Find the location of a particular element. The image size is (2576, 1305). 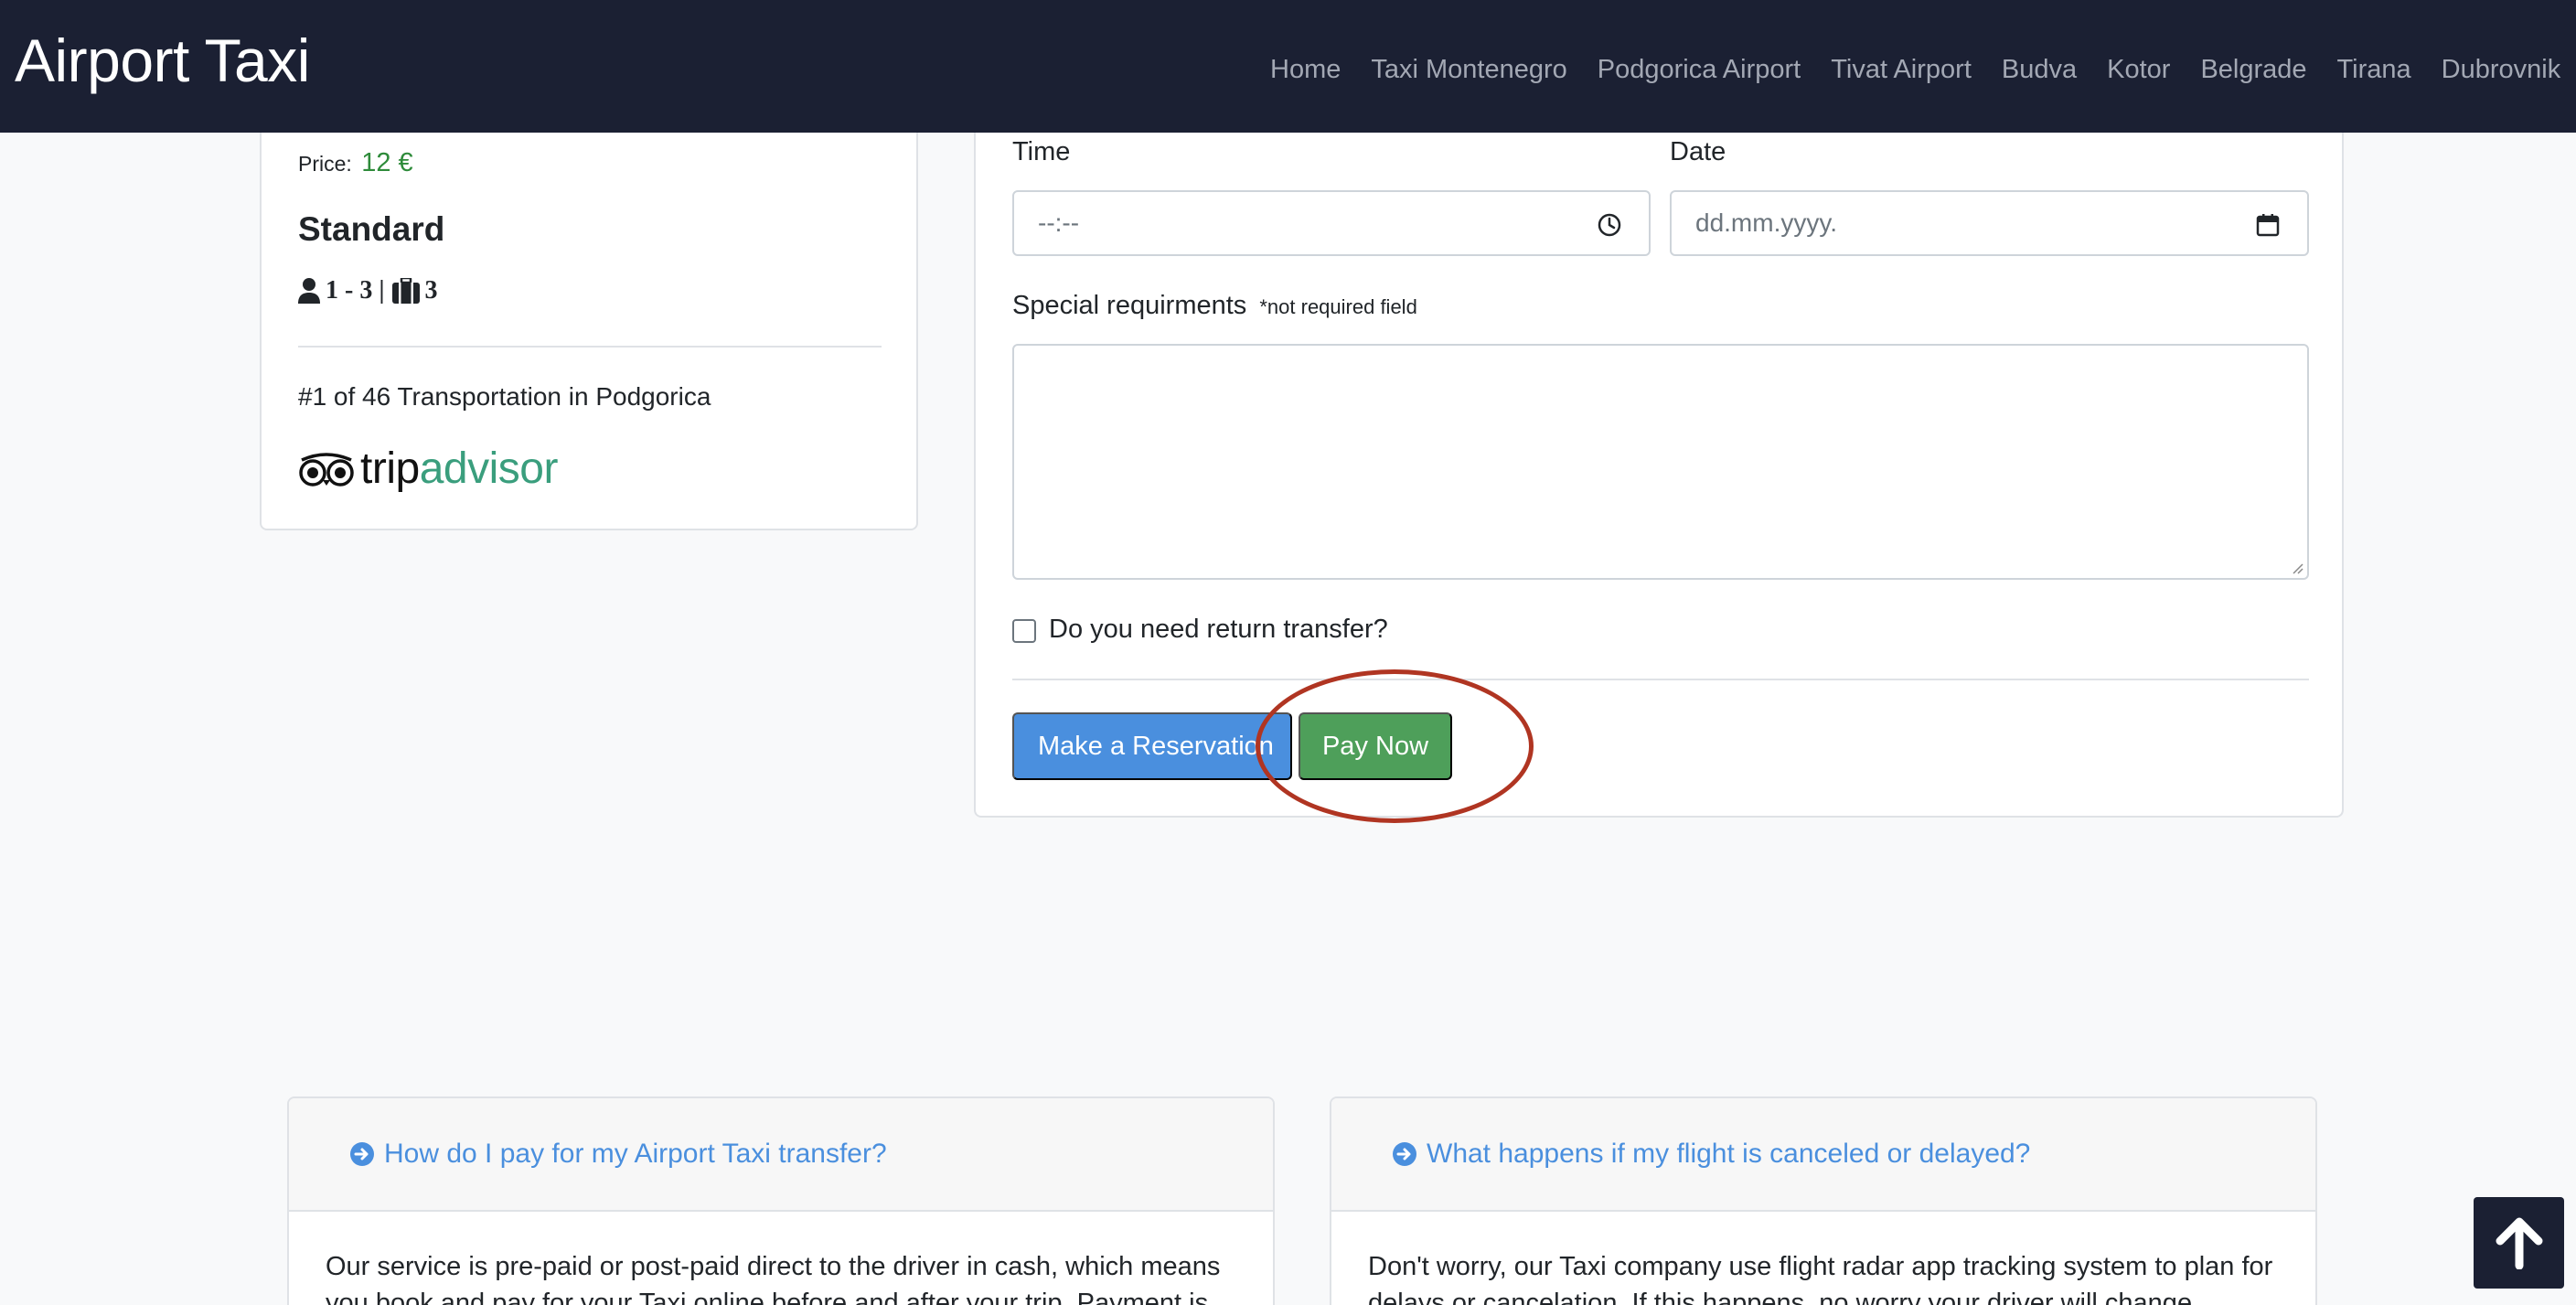

tripadvisor-logo: trip advisor is located at coordinates (428, 469).